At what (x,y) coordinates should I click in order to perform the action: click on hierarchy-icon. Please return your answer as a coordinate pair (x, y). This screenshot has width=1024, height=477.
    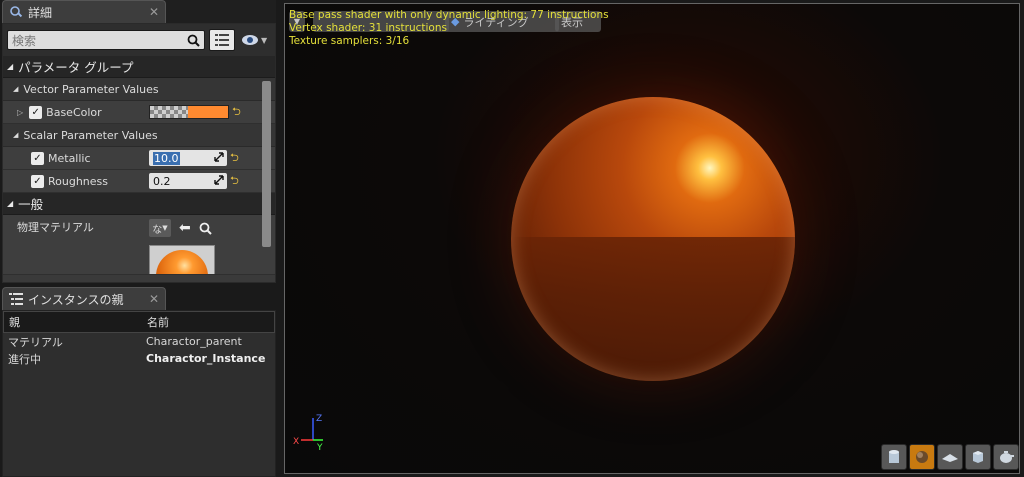
    Looking at the image, I should click on (16, 299).